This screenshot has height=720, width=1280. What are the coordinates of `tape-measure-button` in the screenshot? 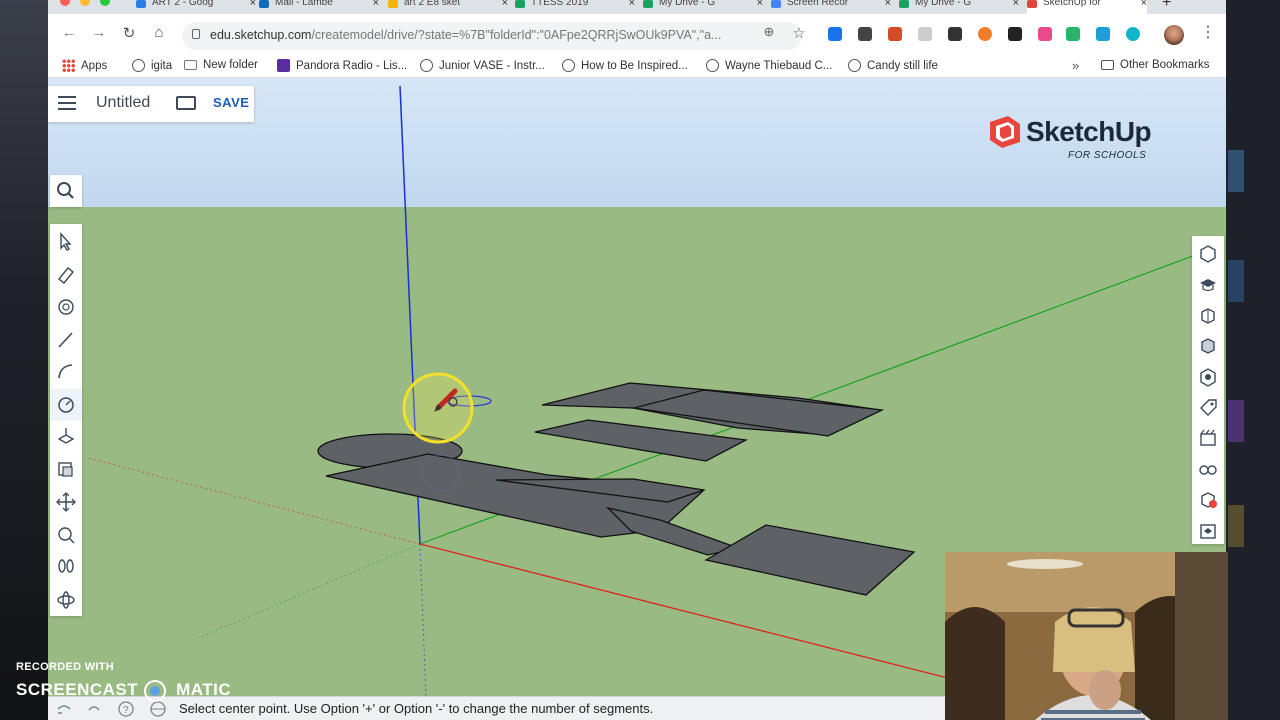 It's located at (66, 535).